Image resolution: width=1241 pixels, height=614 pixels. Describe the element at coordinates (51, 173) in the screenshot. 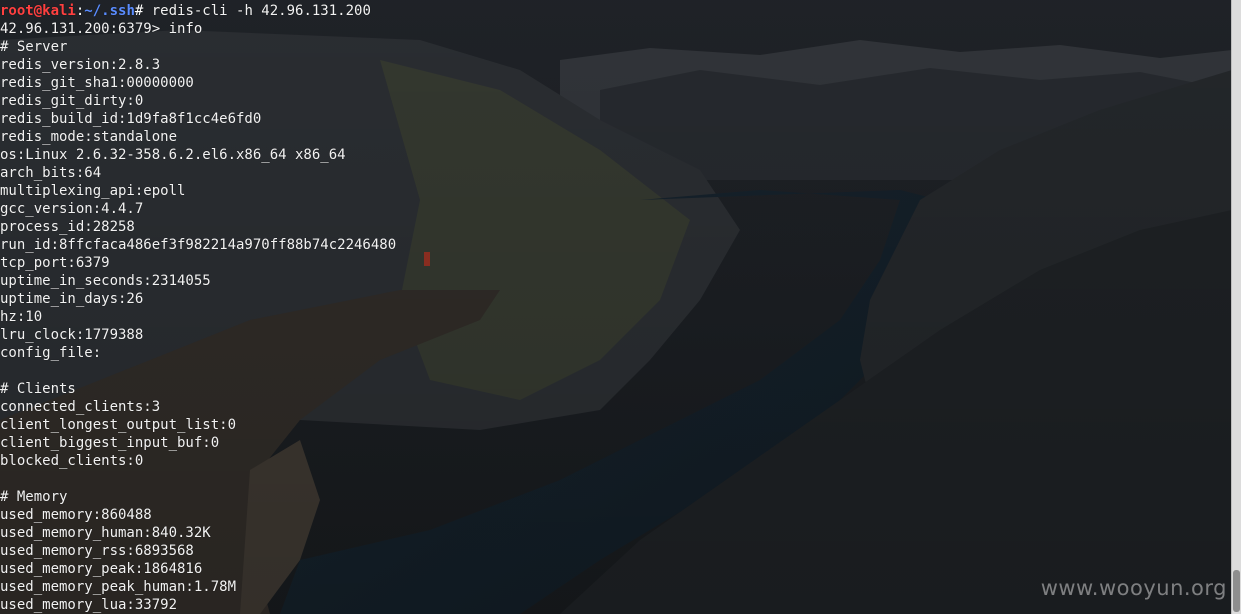

I see `info-line: arch_bits:64` at that location.